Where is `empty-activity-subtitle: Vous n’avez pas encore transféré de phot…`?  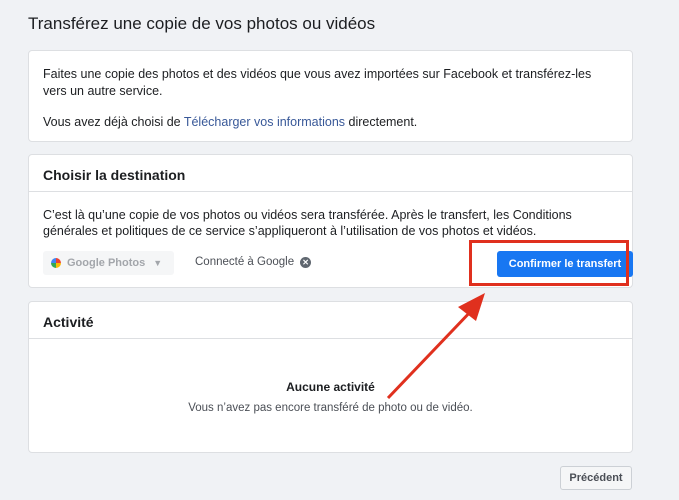 empty-activity-subtitle: Vous n’avez pas encore transféré de phot… is located at coordinates (330, 408).